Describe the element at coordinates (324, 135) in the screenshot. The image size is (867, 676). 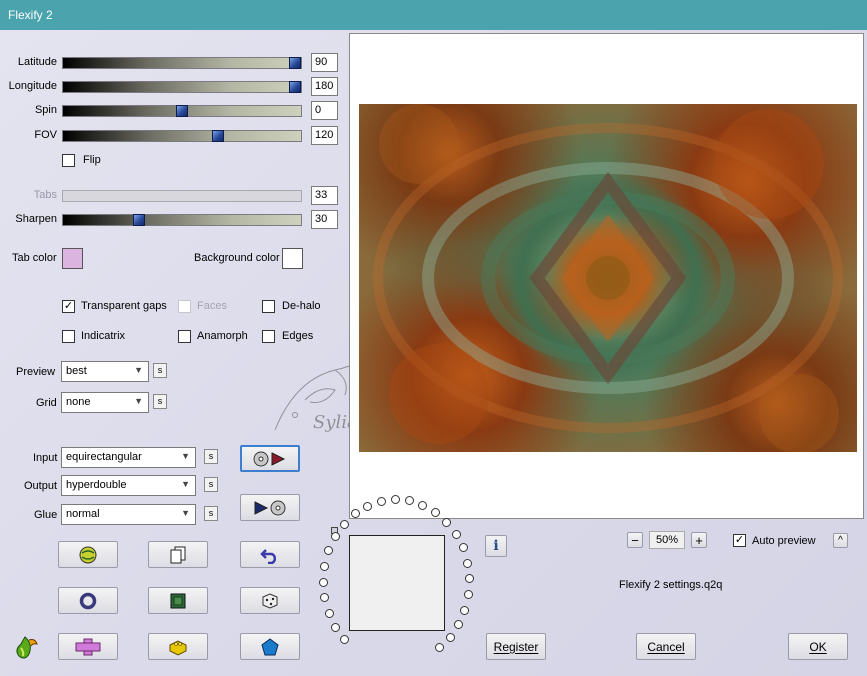
I see `fov-value-field: 120` at that location.